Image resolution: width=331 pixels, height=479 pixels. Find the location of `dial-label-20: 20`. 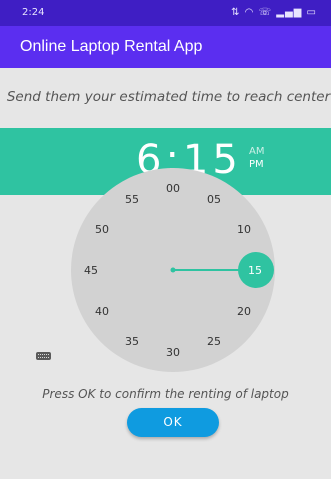

dial-label-20: 20 is located at coordinates (244, 311).